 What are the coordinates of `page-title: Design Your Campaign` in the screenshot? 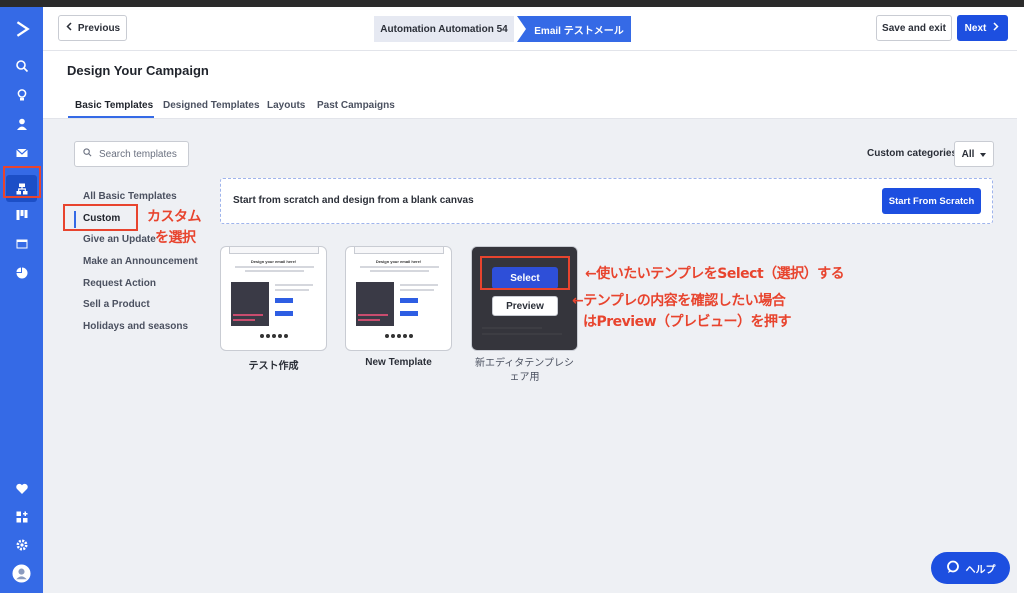 It's located at (138, 70).